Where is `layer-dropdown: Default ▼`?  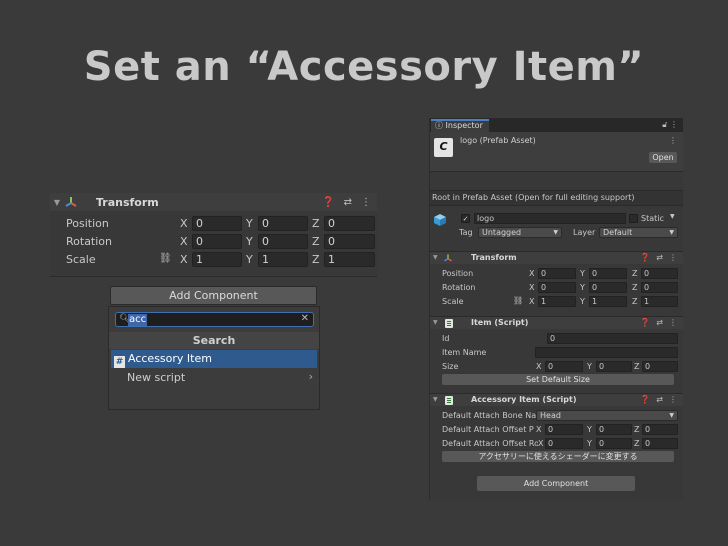
layer-dropdown: Default ▼ is located at coordinates (638, 232).